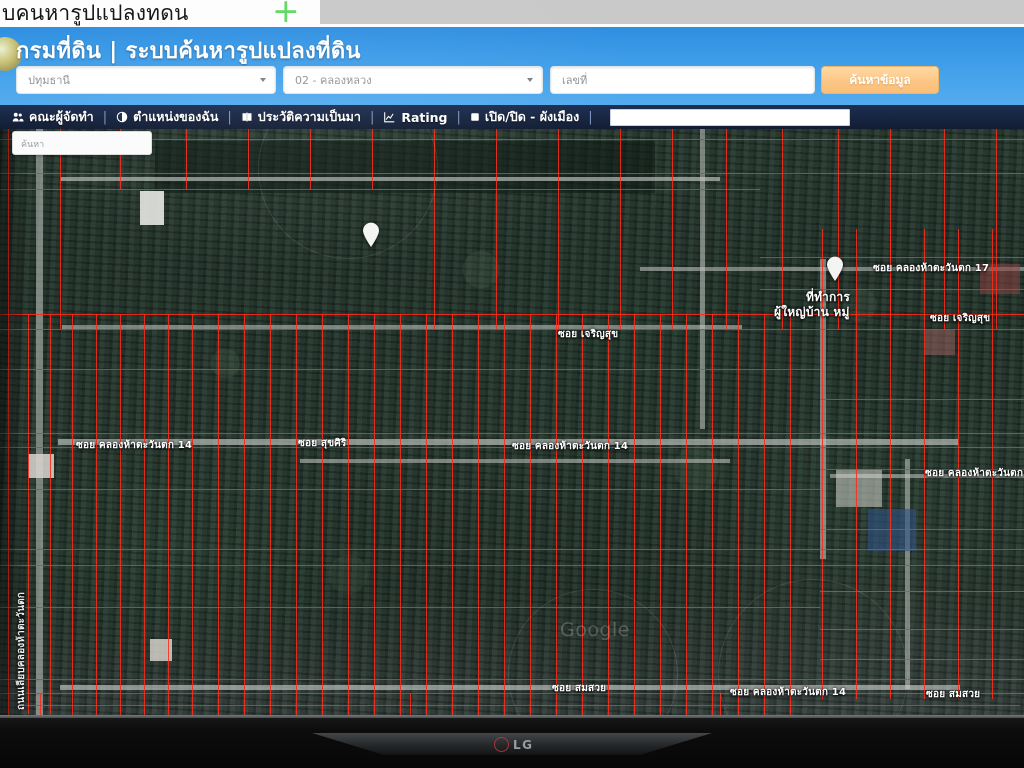 Image resolution: width=1024 pixels, height=768 pixels. Describe the element at coordinates (61, 116) in the screenshot. I see `nav-item-credits-label: คณะผู้จัดทำ` at that location.